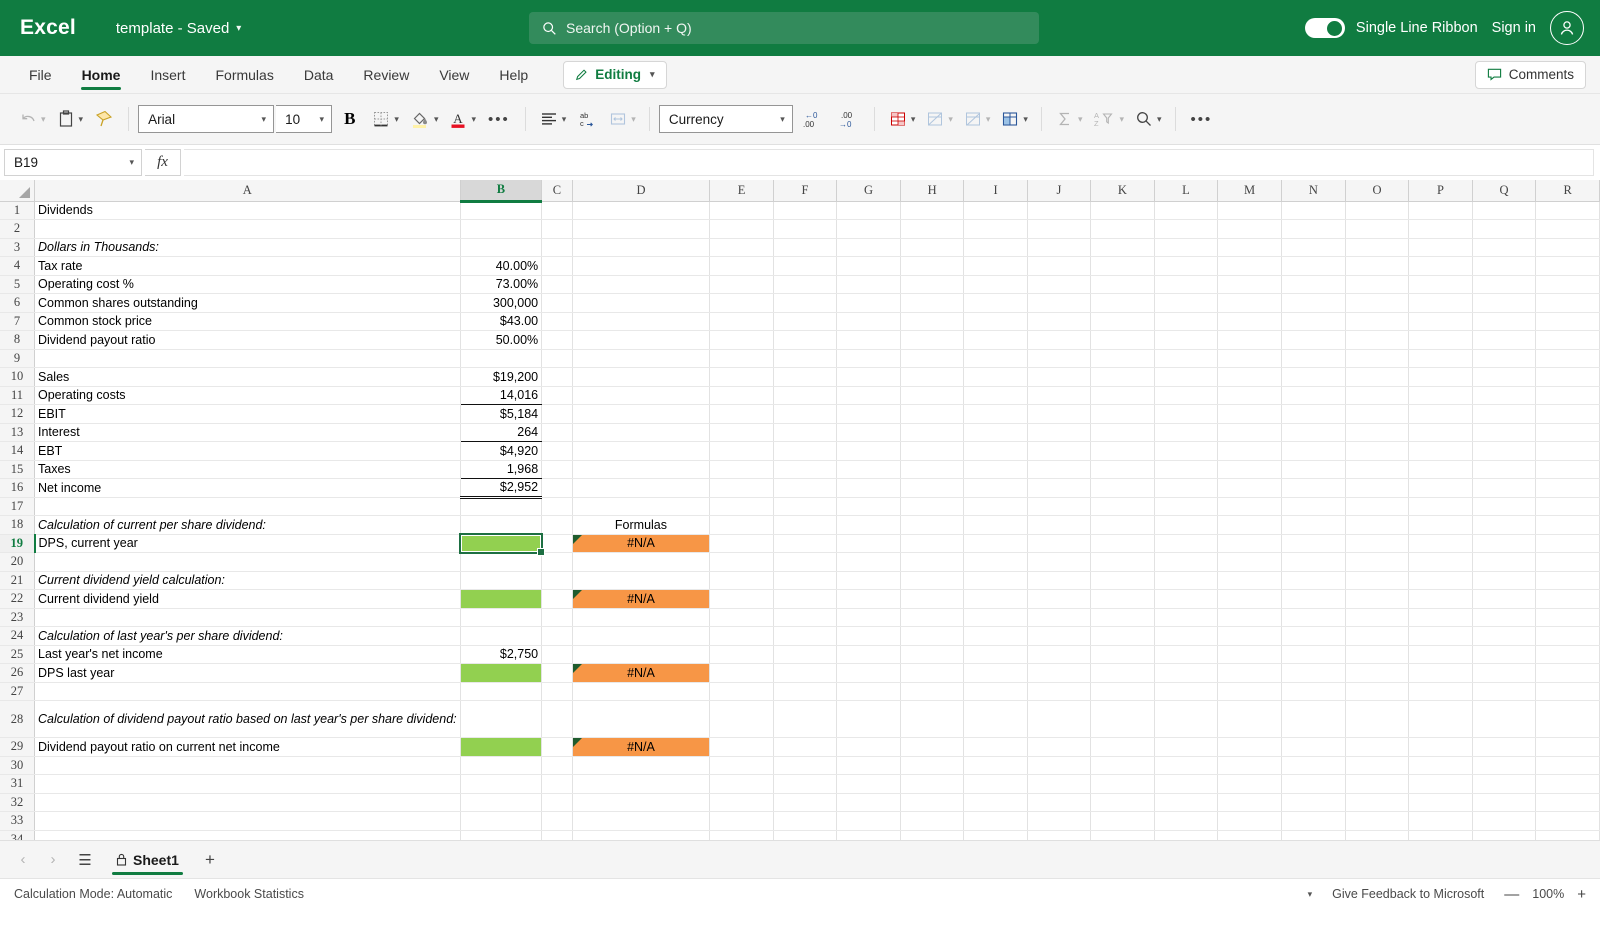 Image resolution: width=1600 pixels, height=931 pixels. I want to click on cell-Q21, so click(1504, 580).